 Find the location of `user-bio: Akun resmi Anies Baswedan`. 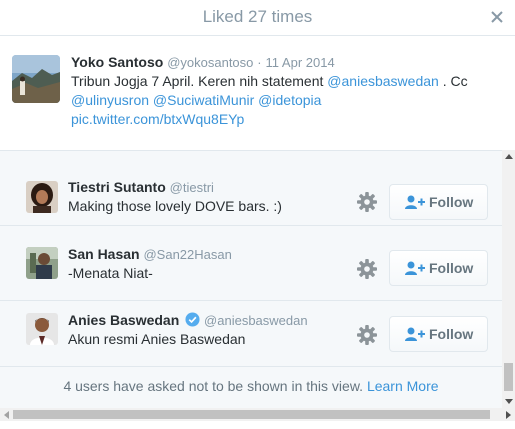

user-bio: Akun resmi Anies Baswedan is located at coordinates (157, 339).